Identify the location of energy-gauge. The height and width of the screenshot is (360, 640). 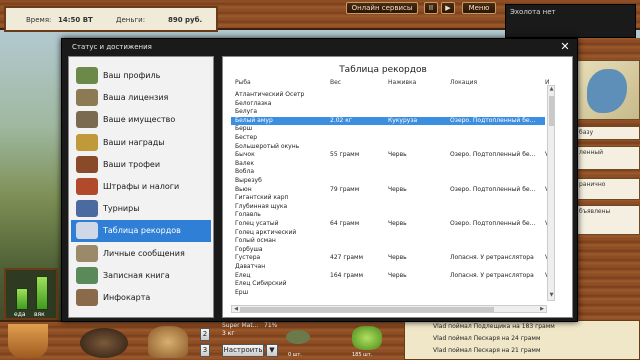
(42, 293).